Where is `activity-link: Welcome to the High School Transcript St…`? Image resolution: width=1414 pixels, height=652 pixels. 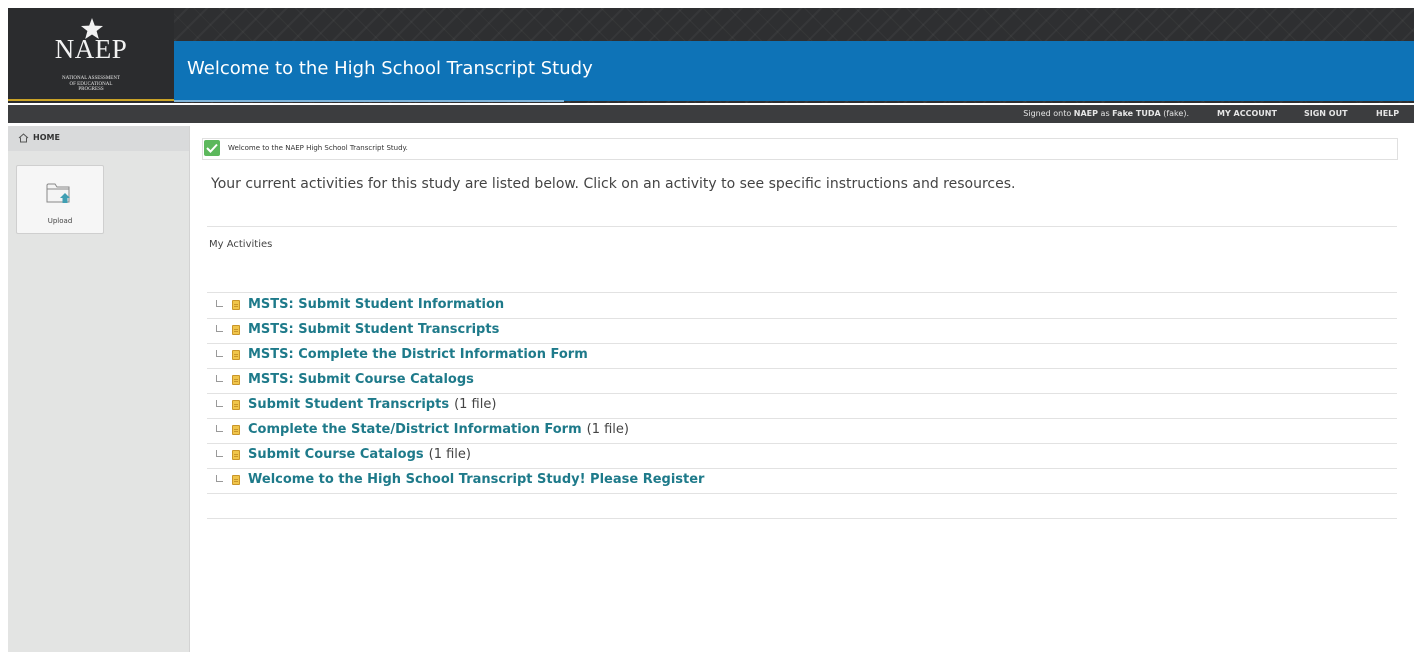 activity-link: Welcome to the High School Transcript St… is located at coordinates (478, 479).